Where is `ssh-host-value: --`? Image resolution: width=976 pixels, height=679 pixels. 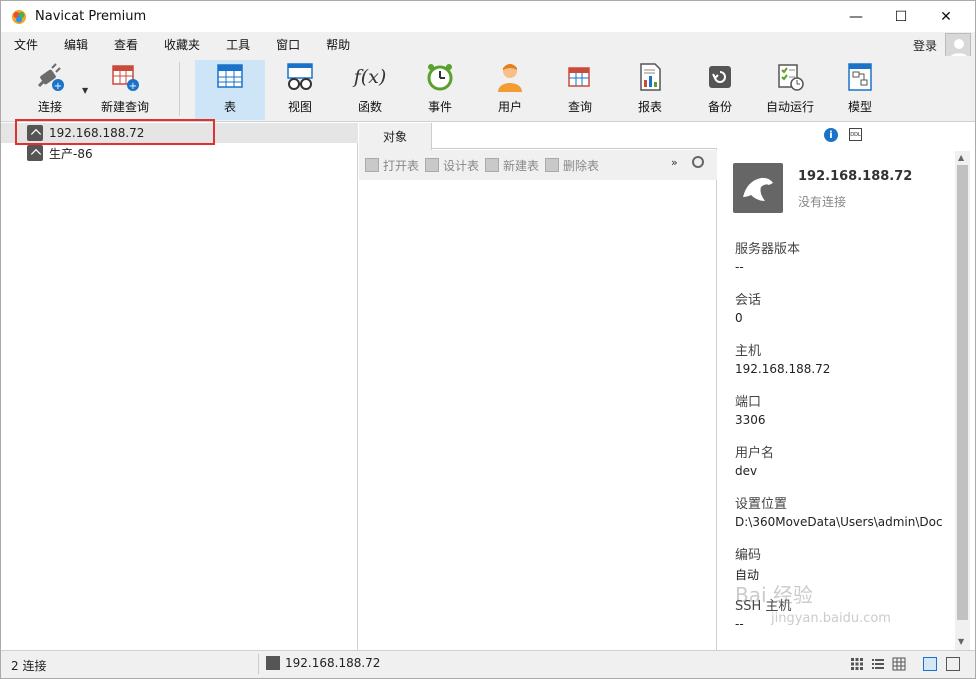 ssh-host-value: -- is located at coordinates (739, 624).